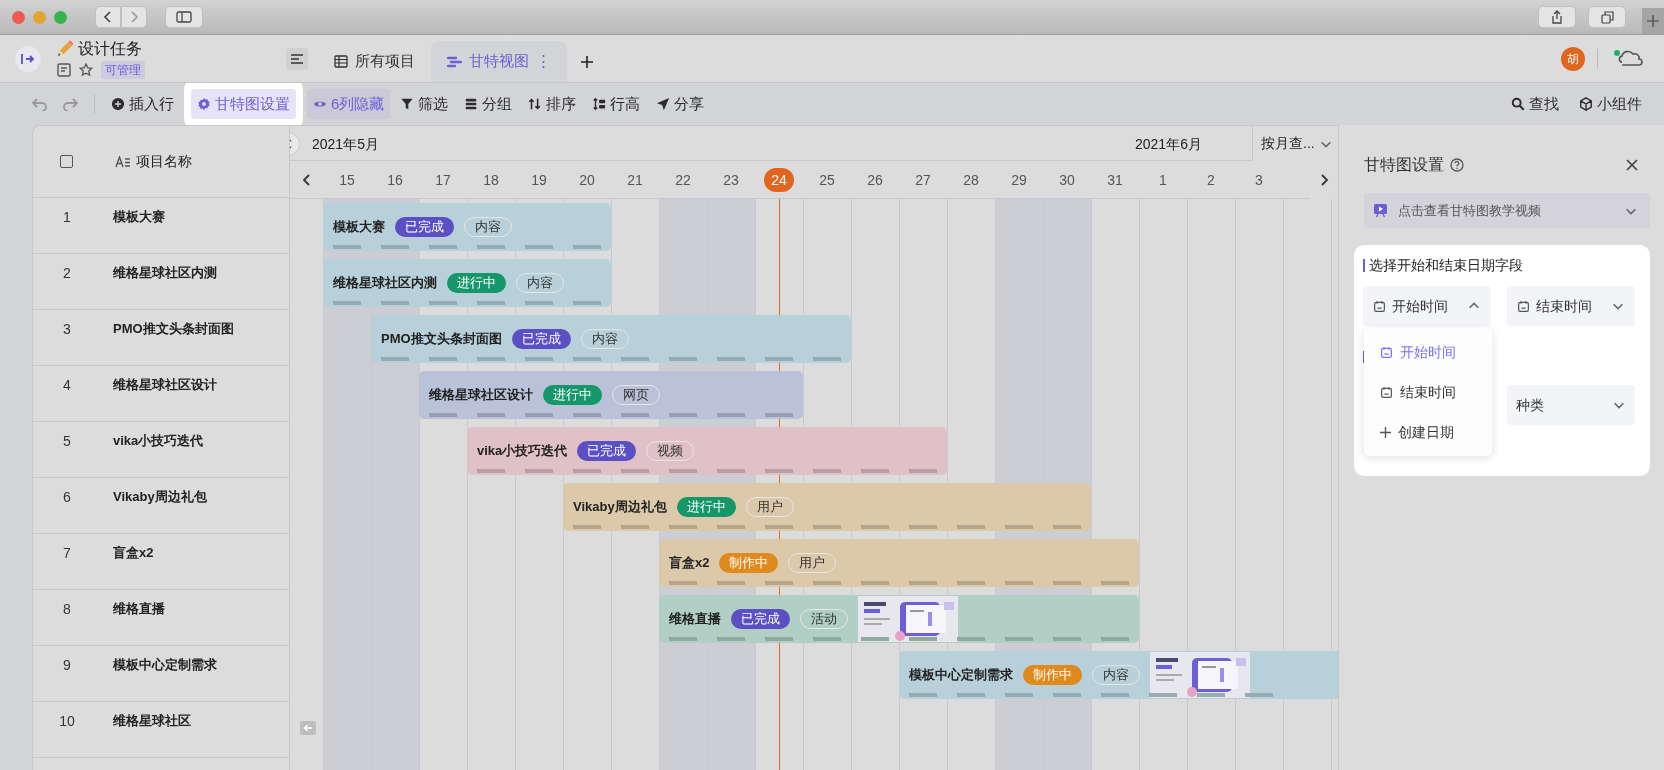 This screenshot has height=770, width=1664. I want to click on chevron-right-icon, so click(1324, 180).